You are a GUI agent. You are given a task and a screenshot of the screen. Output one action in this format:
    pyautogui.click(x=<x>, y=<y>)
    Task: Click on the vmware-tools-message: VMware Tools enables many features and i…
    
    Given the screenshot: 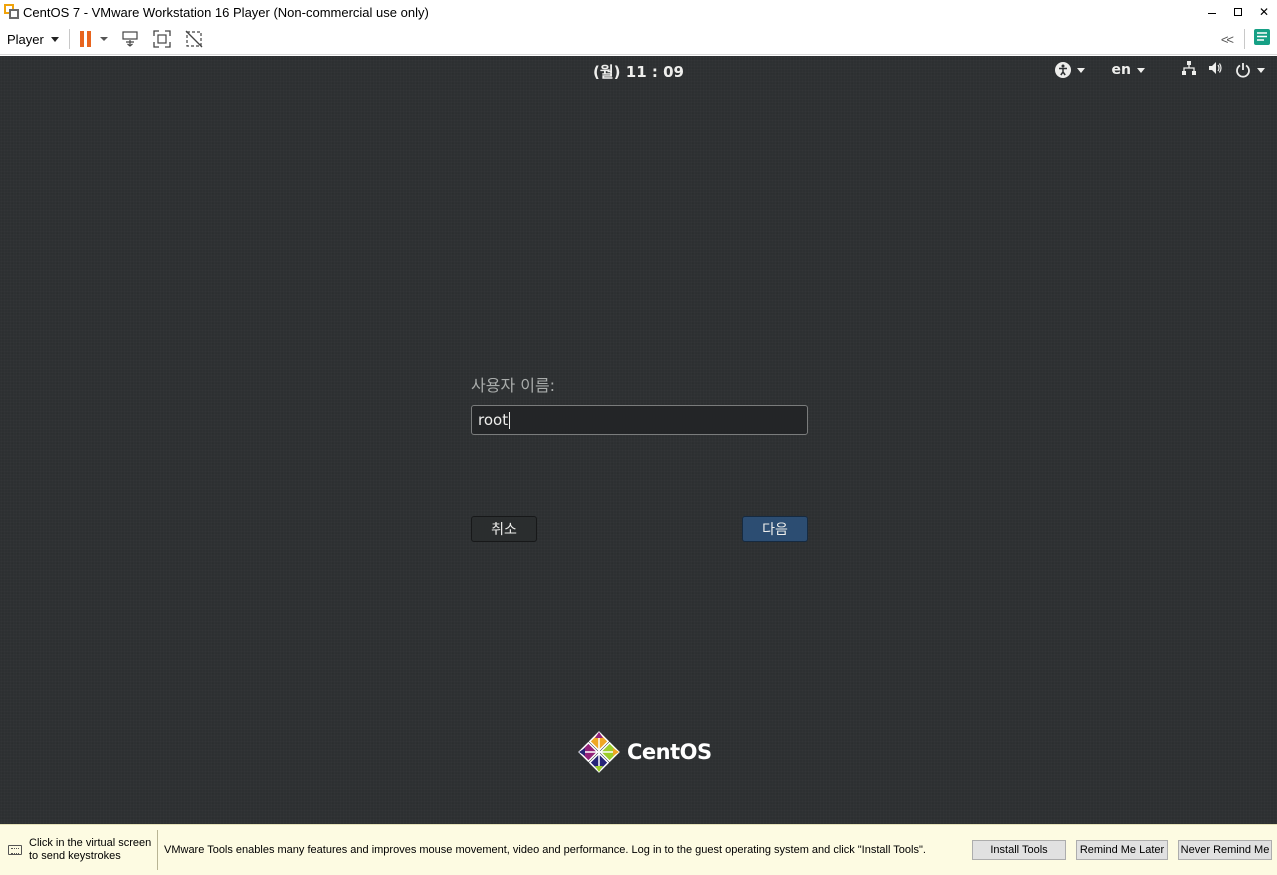 What is the action you would take?
    pyautogui.click(x=545, y=850)
    